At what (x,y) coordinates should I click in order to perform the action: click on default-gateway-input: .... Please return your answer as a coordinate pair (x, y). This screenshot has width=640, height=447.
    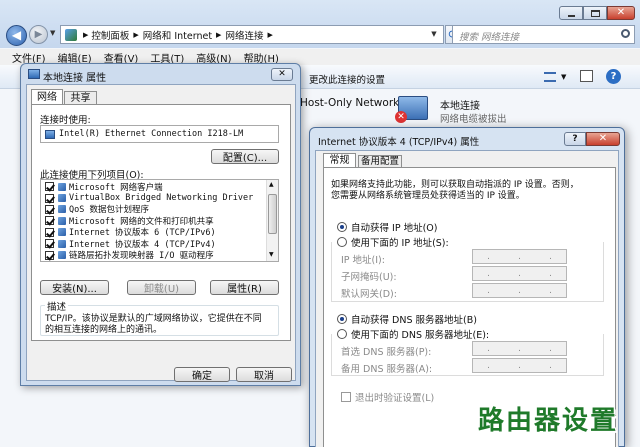
    Looking at the image, I should click on (519, 290).